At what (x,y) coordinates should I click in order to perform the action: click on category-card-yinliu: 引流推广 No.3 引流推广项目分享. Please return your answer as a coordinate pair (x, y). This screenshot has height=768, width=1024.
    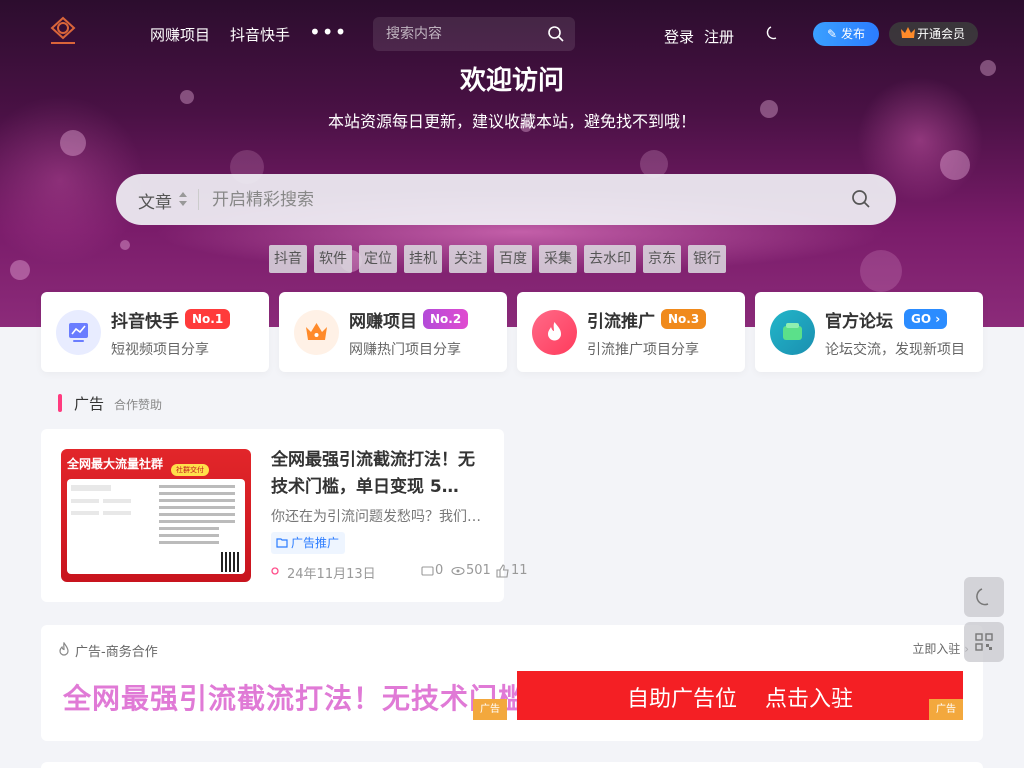
    Looking at the image, I should click on (631, 332).